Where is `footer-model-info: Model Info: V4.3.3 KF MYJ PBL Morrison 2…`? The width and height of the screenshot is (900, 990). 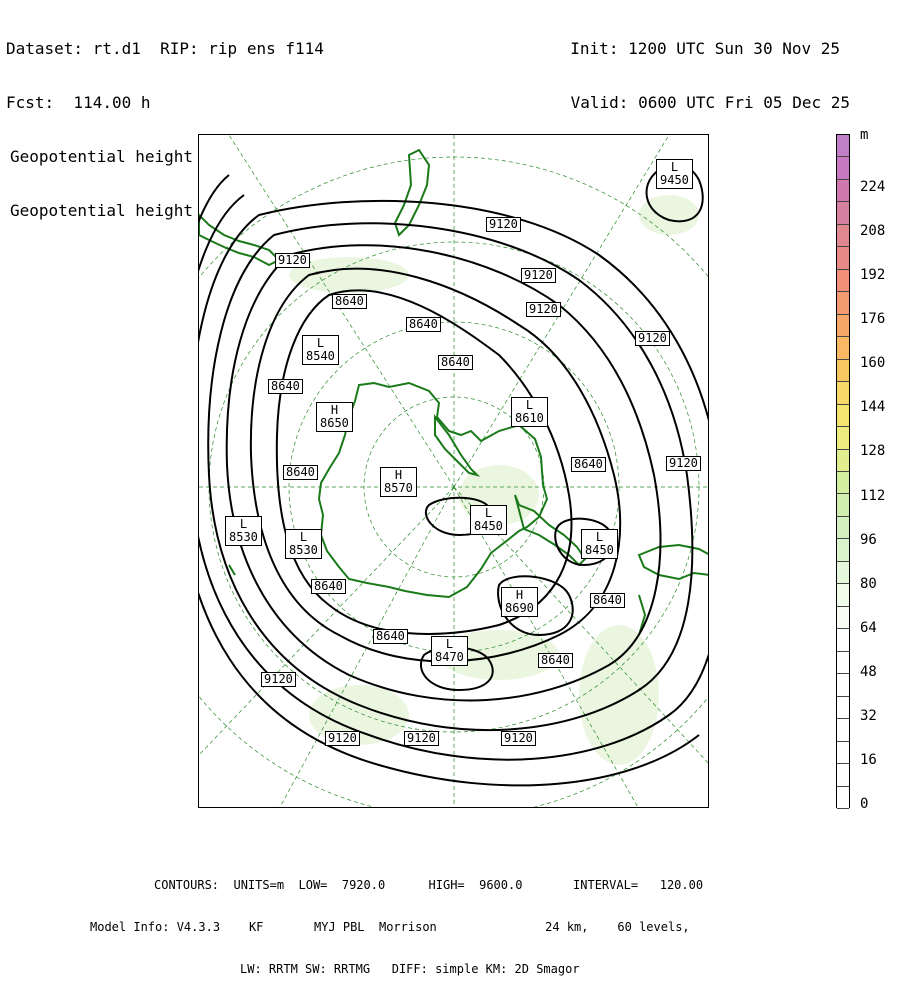 footer-model-info: Model Info: V4.3.3 KF MYJ PBL Morrison 2… is located at coordinates (390, 927).